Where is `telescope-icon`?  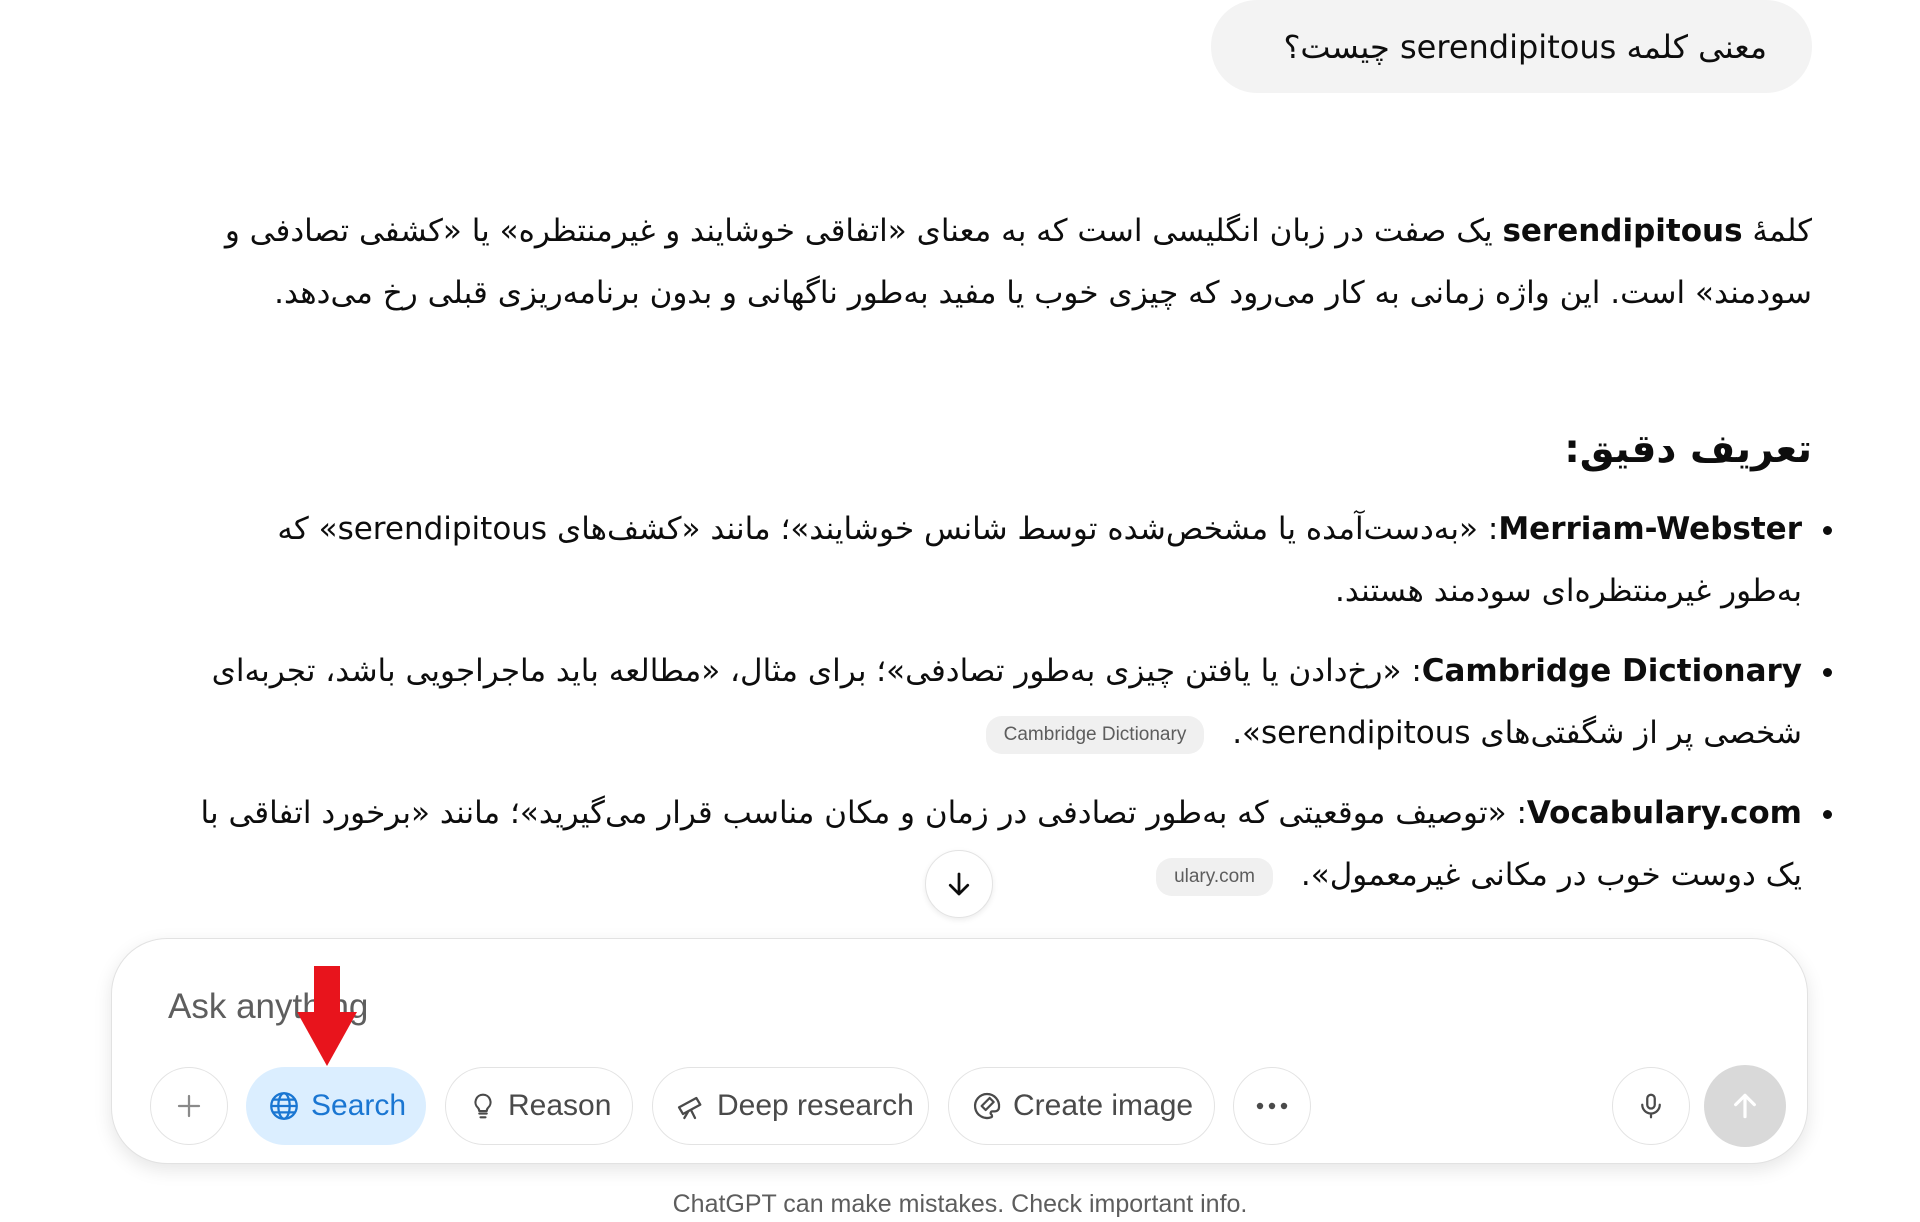
telescope-icon is located at coordinates (689, 1108).